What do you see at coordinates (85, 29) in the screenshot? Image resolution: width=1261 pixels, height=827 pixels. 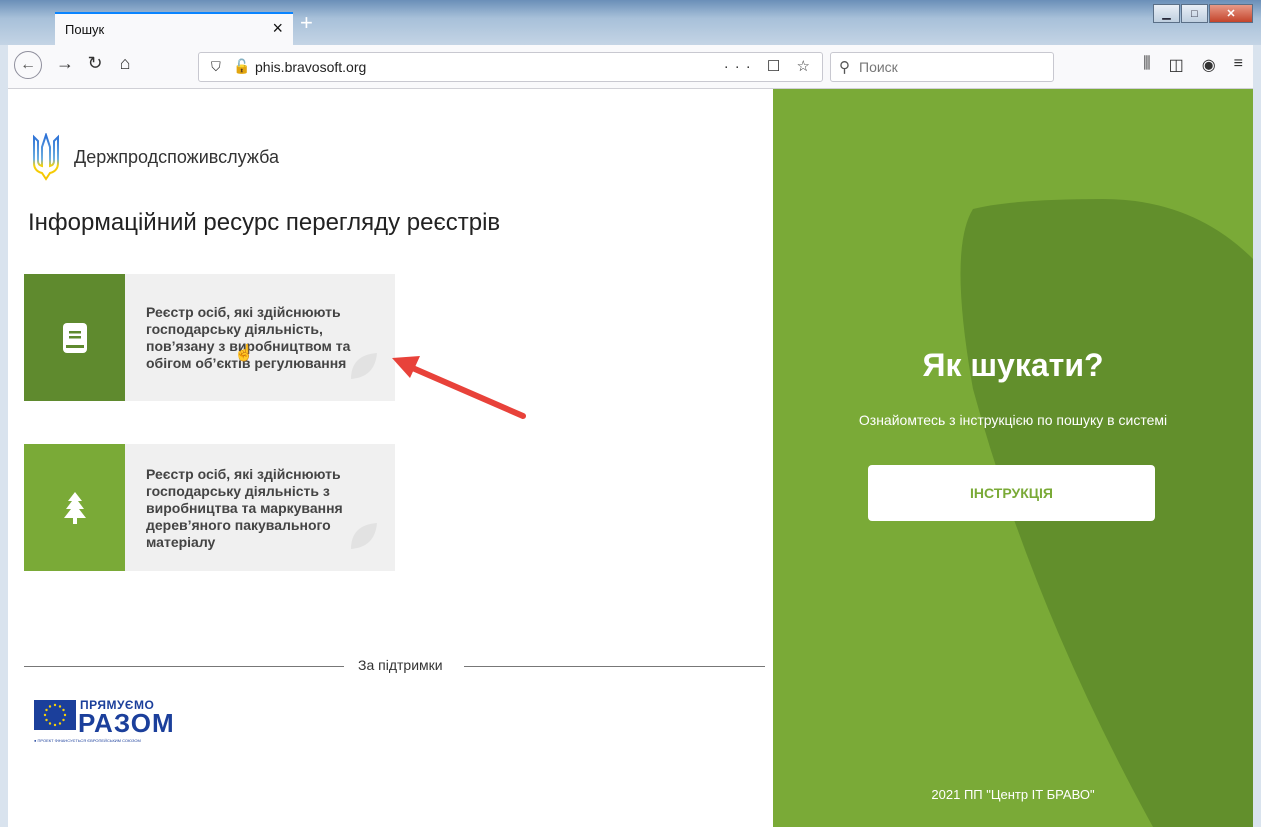 I see `tab-title: Пошук` at bounding box center [85, 29].